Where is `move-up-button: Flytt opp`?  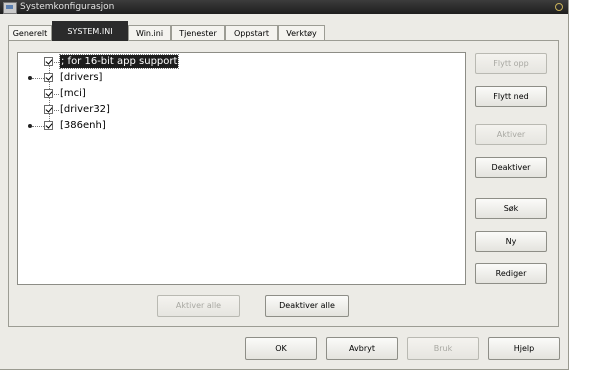 move-up-button: Flytt opp is located at coordinates (511, 63).